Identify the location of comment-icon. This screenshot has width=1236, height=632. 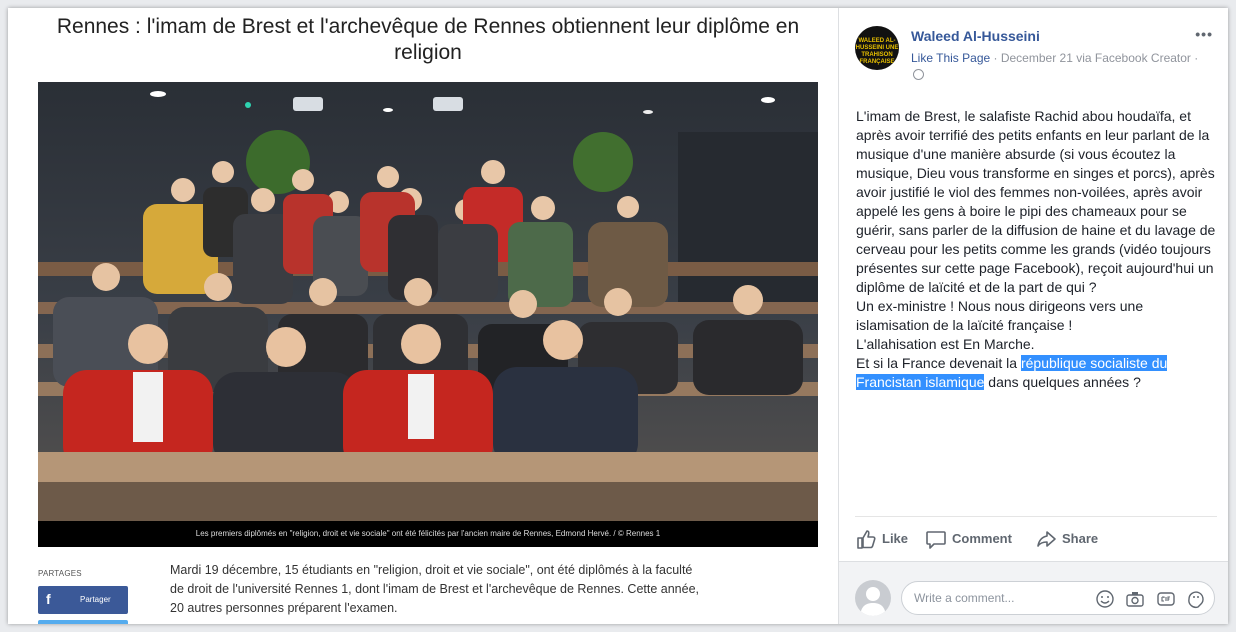
(936, 540).